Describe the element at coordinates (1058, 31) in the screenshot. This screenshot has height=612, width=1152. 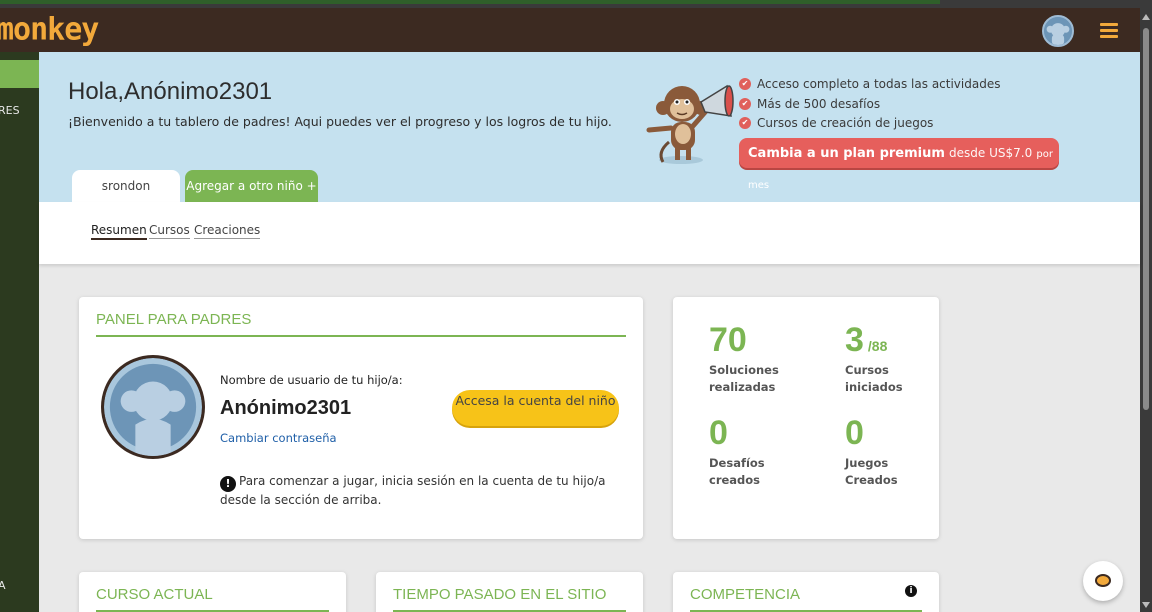
I see `user-avatar-icon` at that location.